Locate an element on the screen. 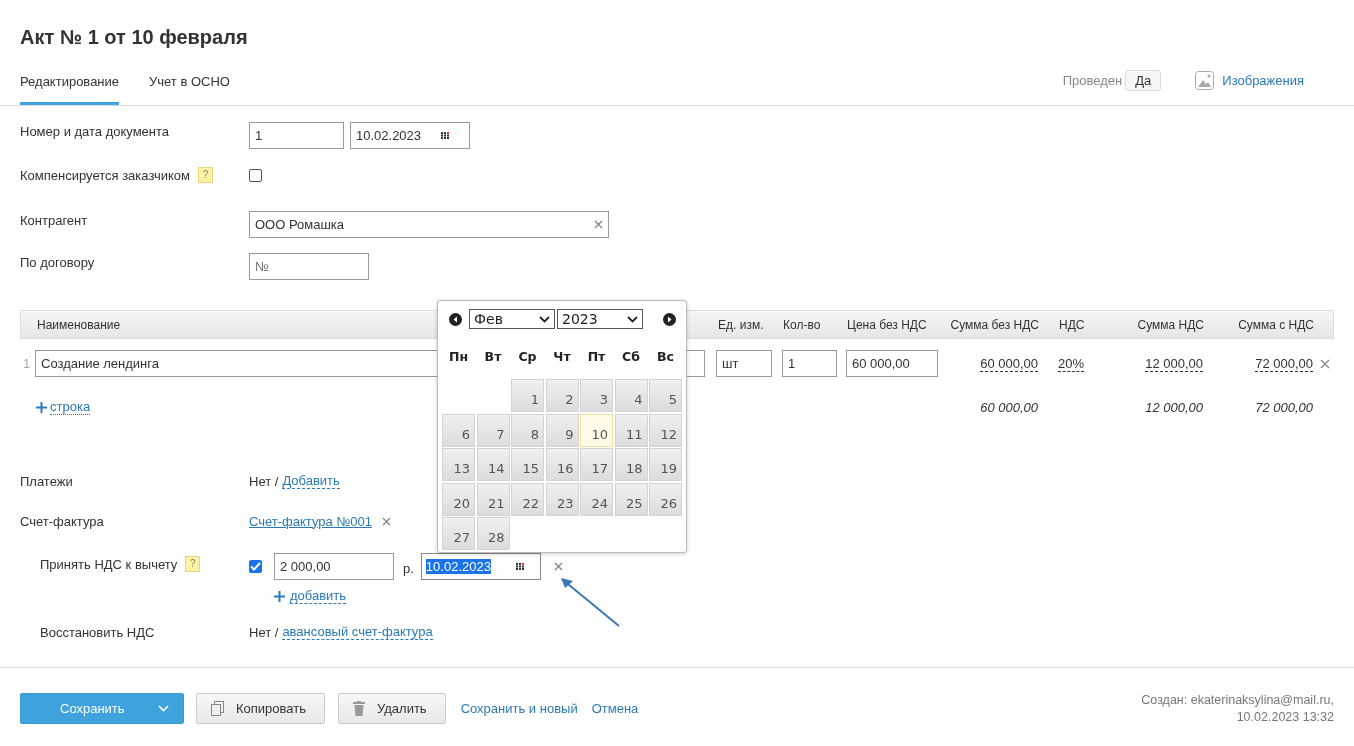  trash-icon is located at coordinates (359, 708).